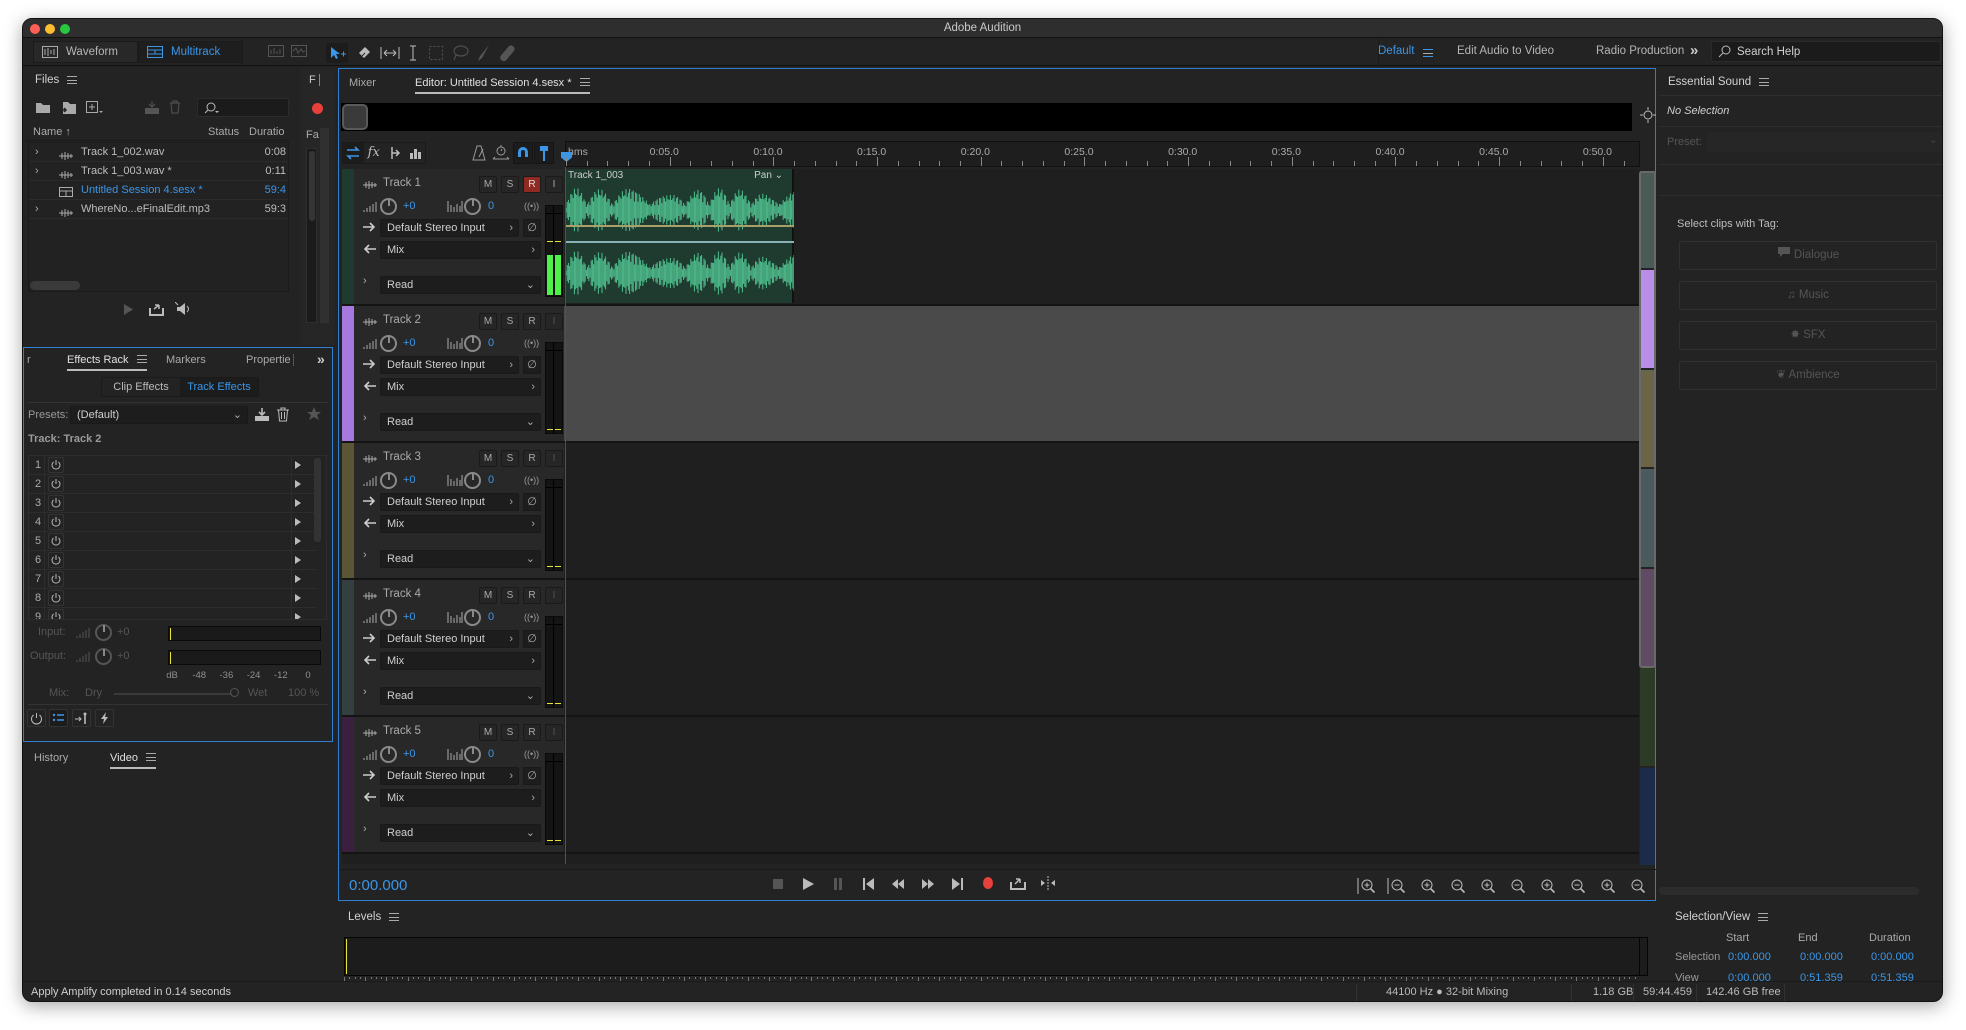  I want to click on brush-tool-icon, so click(483, 54).